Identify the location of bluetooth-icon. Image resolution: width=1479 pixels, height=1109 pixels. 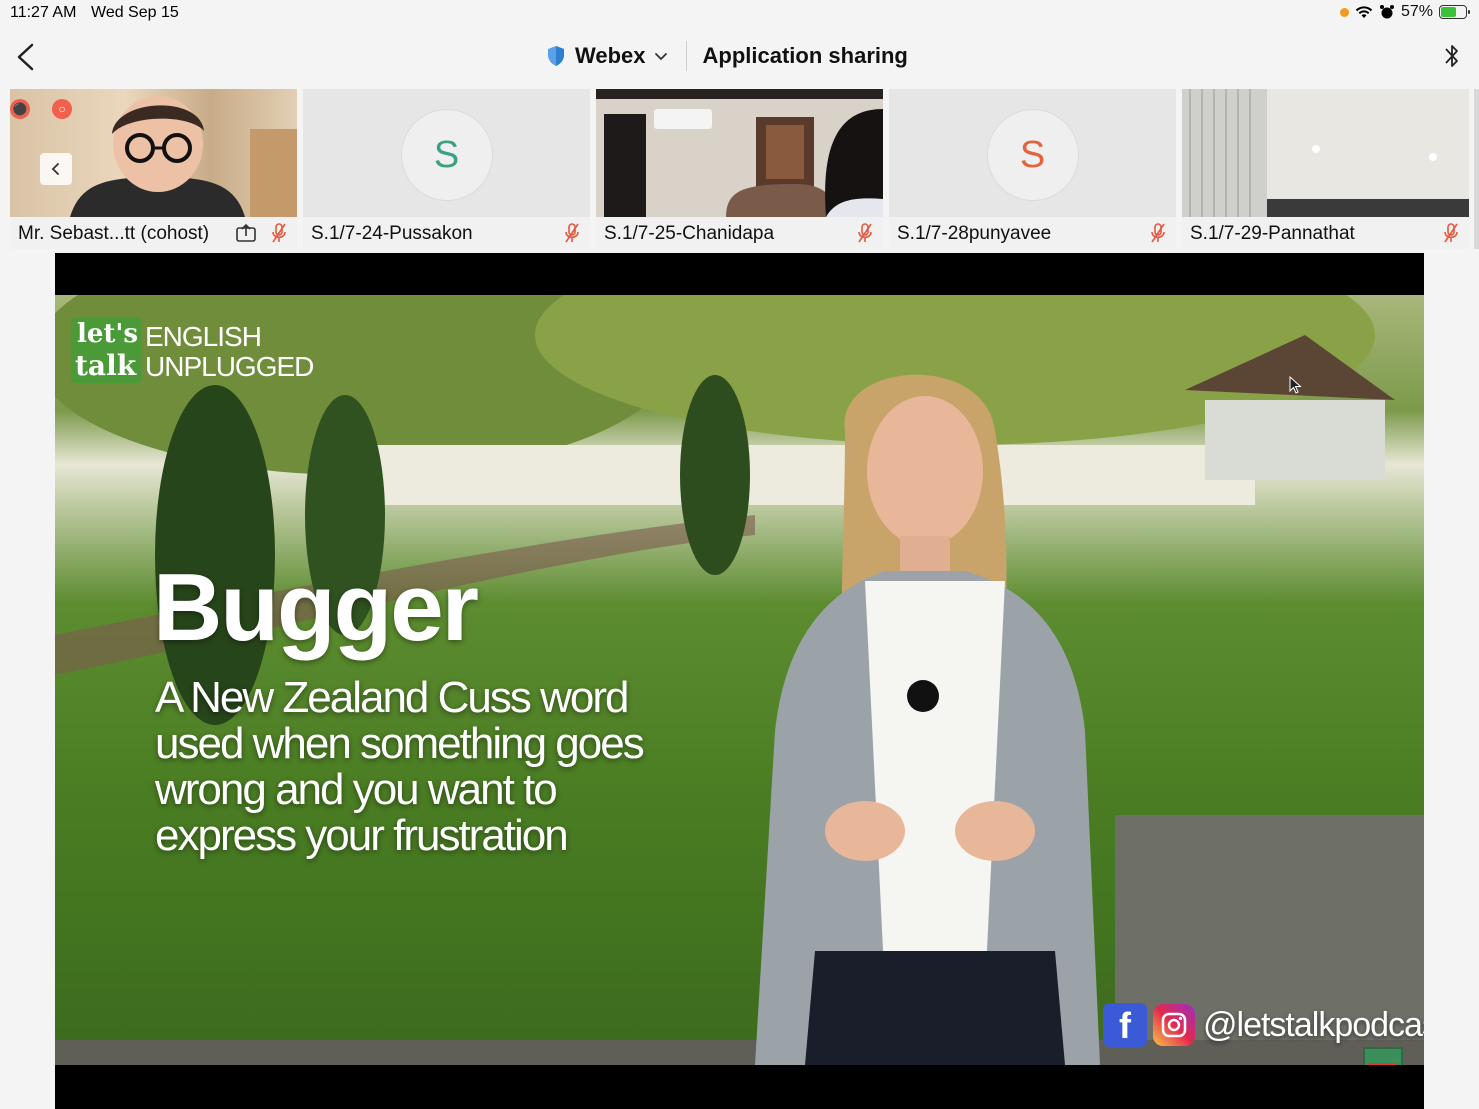
(1452, 56).